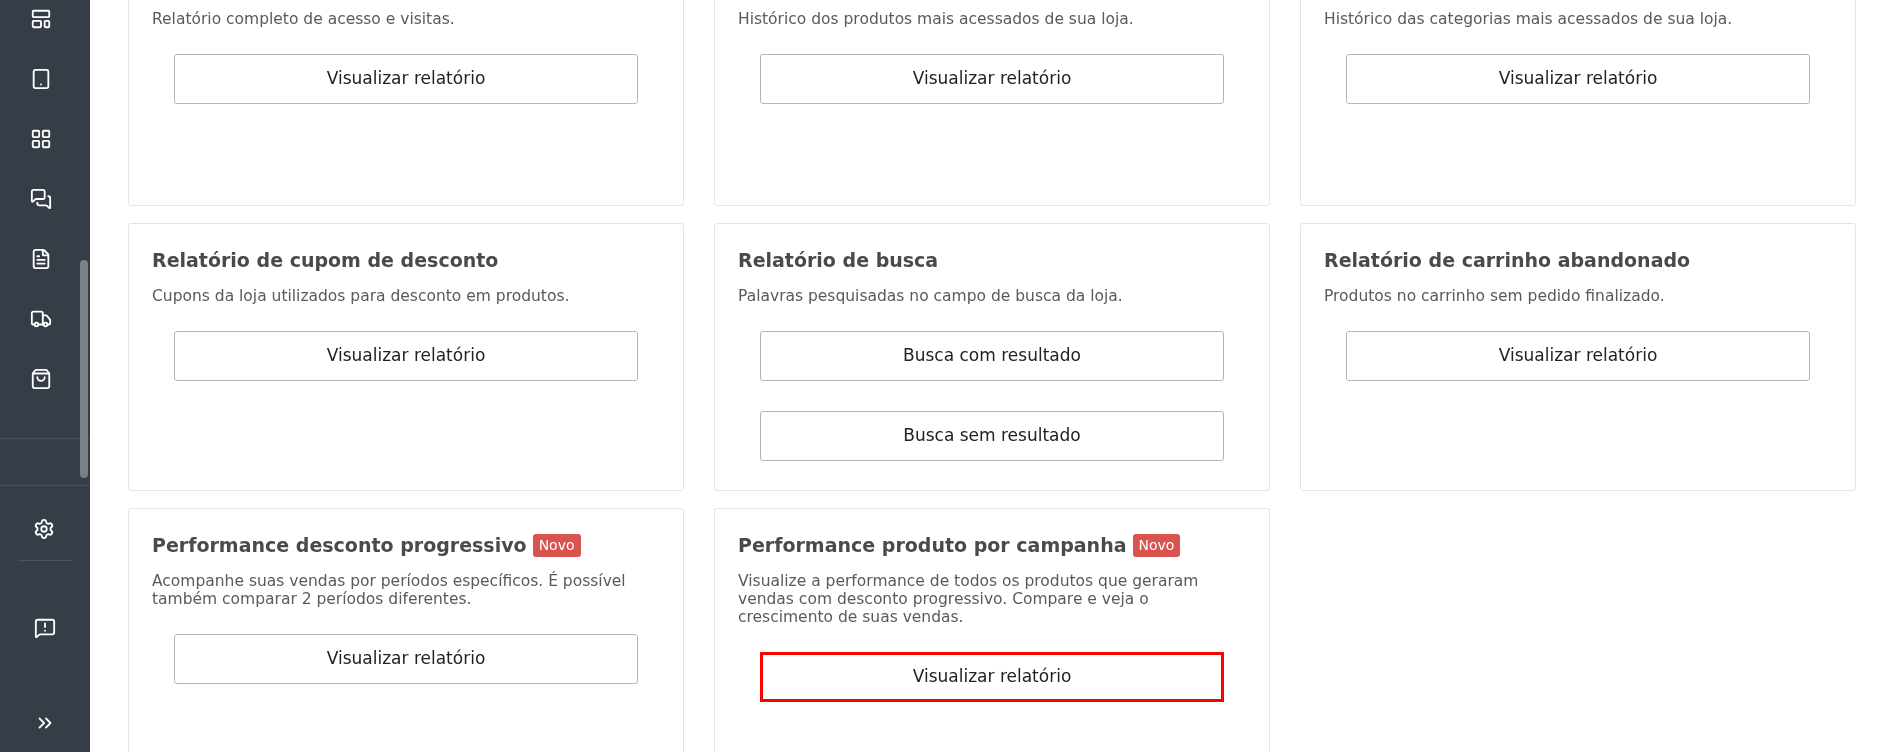 The height and width of the screenshot is (752, 1884). What do you see at coordinates (1529, 19) in the screenshot?
I see `card-description: Histórico das categorias mais acessados de sua loja.` at bounding box center [1529, 19].